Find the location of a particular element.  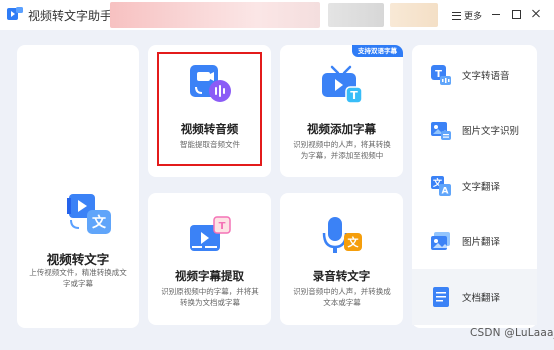

side-item-text-to-speech: T 文字转语音 is located at coordinates (474, 75).